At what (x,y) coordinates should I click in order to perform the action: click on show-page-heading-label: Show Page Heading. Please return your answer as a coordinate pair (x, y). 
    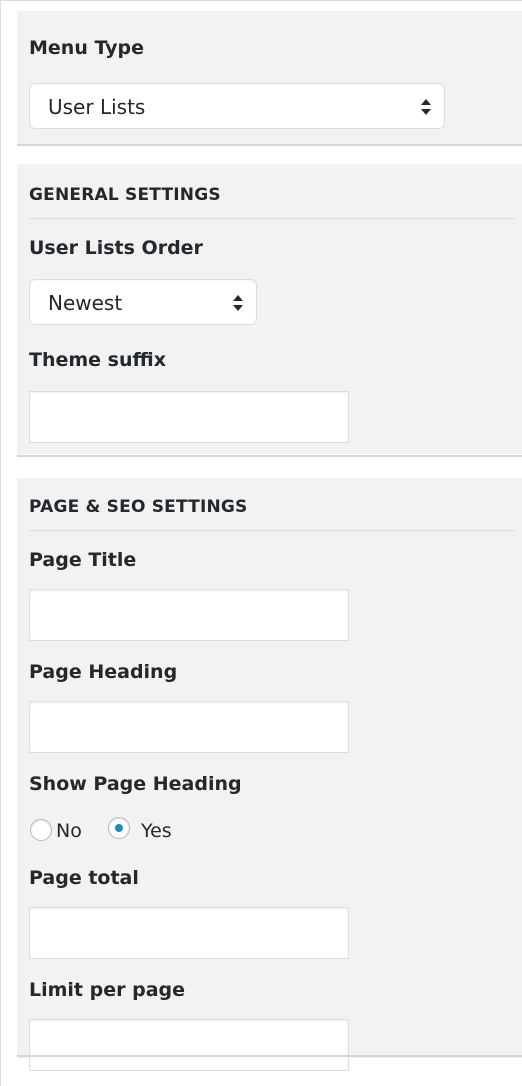
    Looking at the image, I should click on (135, 784).